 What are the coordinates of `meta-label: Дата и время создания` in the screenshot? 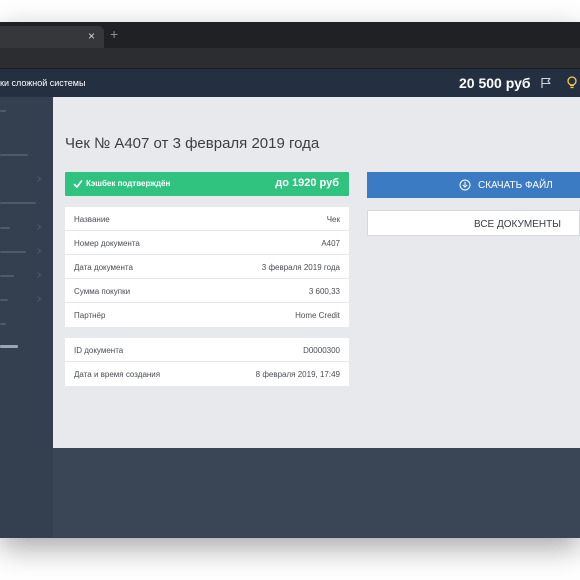 It's located at (117, 374).